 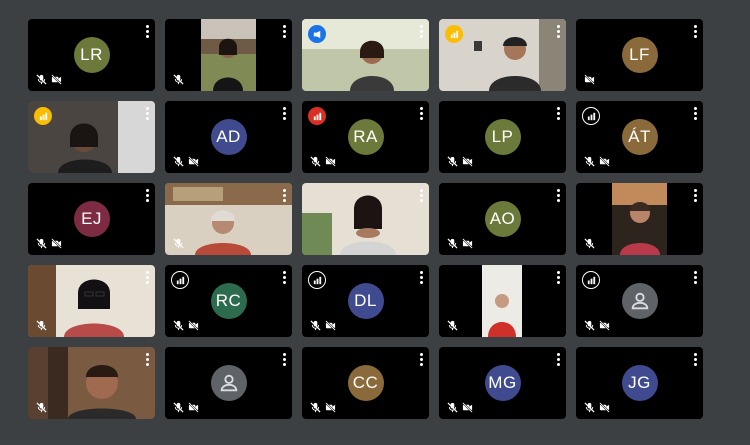 I want to click on participant-tile: LF, so click(x=639, y=55).